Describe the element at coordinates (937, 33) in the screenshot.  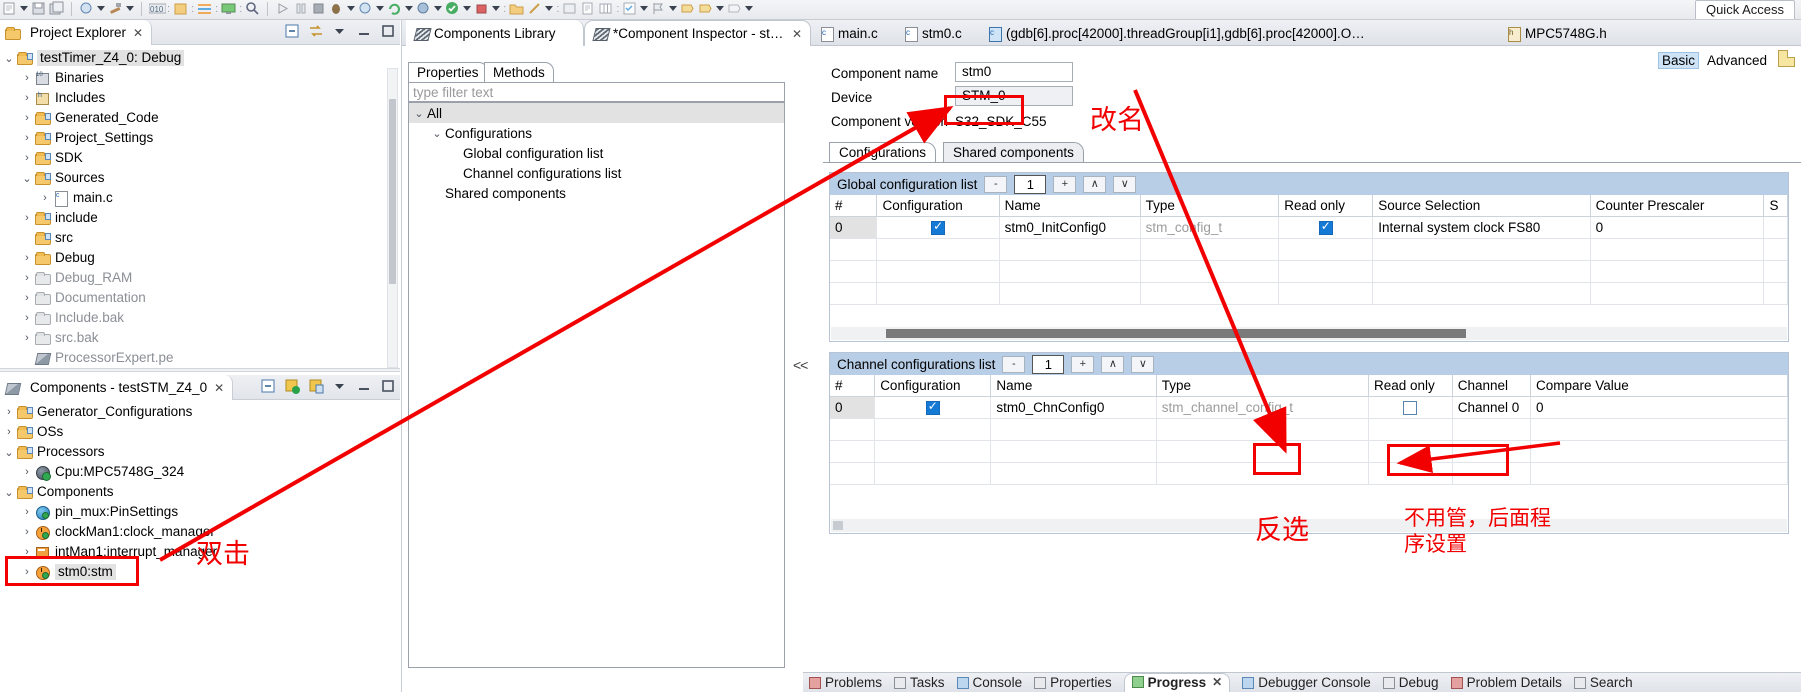
I see `editor-tab: c stm0.c` at that location.